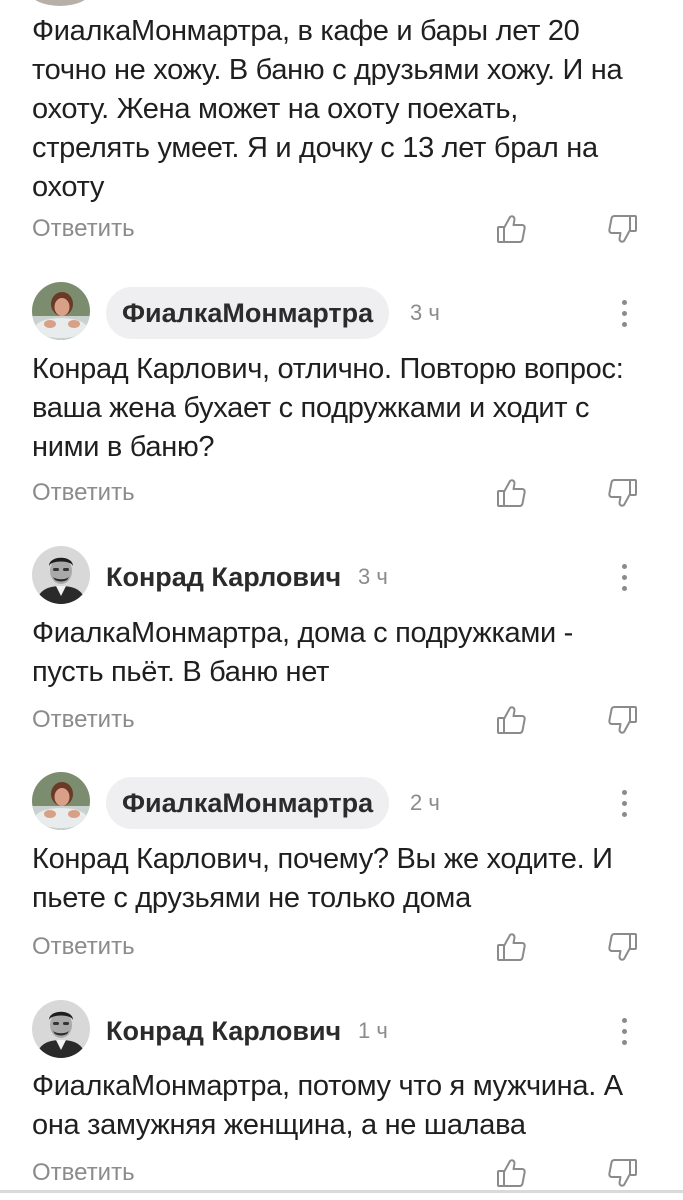 The image size is (683, 1200). Describe the element at coordinates (373, 1030) in the screenshot. I see `comment-time: 1 ч` at that location.